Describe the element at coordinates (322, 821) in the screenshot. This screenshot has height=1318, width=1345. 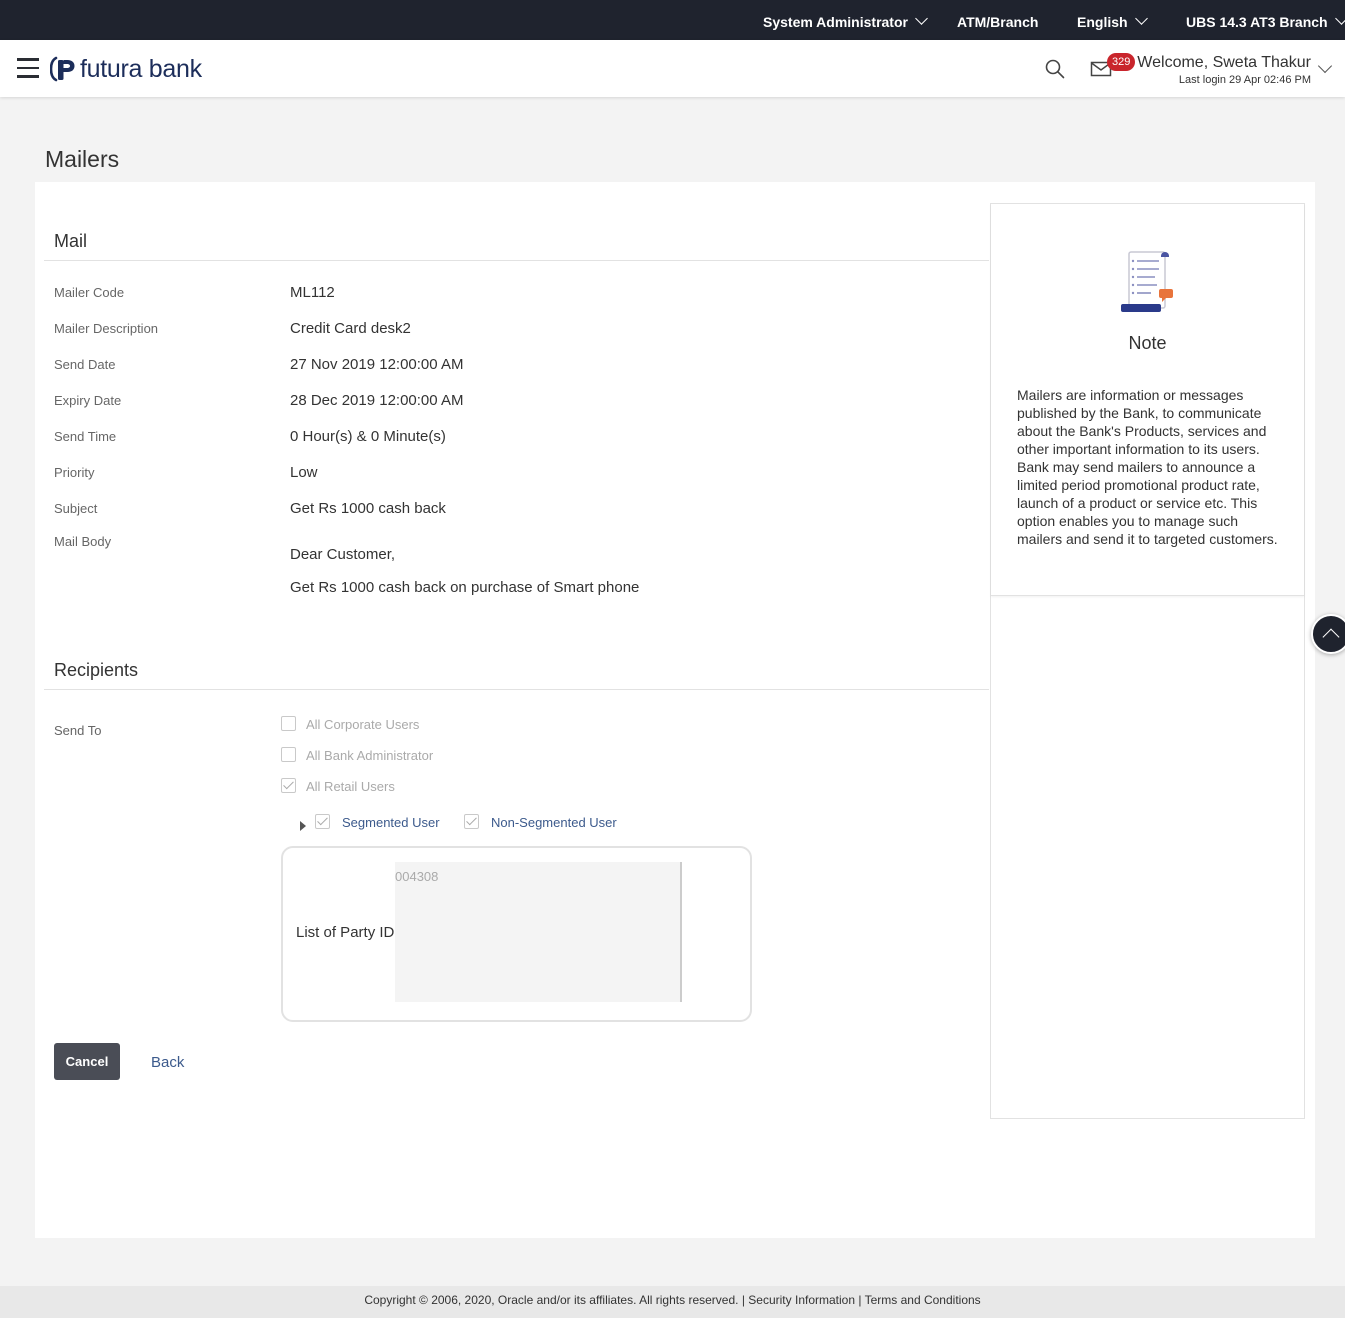
I see `segmented-user-checkbox` at that location.